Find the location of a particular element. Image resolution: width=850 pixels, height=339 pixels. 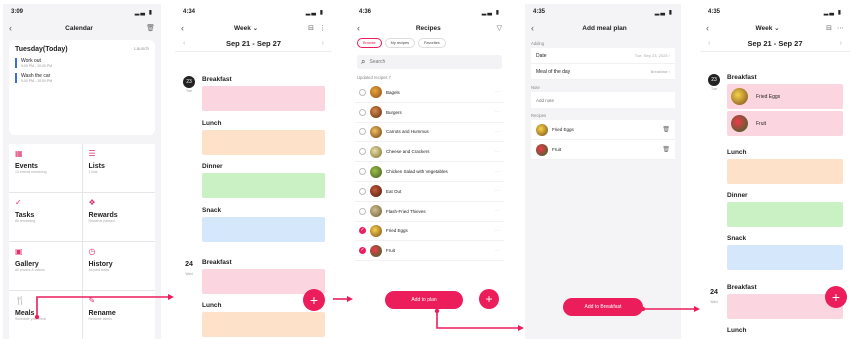

filter-icon: ▽ is located at coordinates (499, 28).